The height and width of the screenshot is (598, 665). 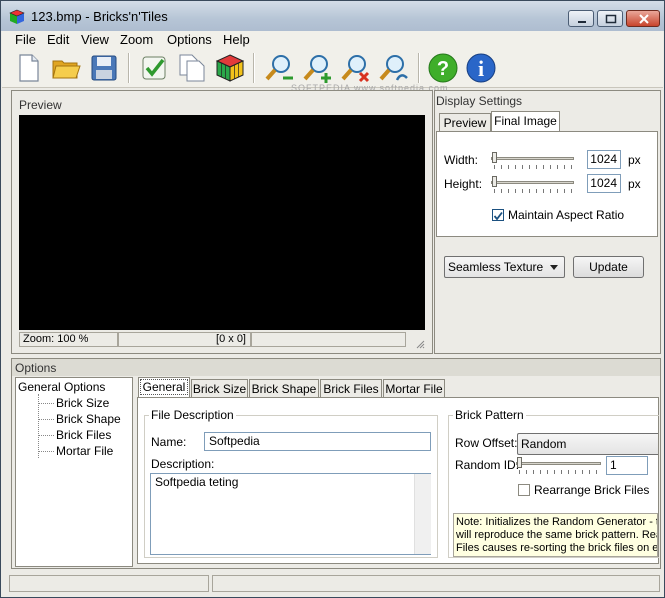 What do you see at coordinates (290, 514) in the screenshot?
I see `description-textarea: Softpedia teting` at bounding box center [290, 514].